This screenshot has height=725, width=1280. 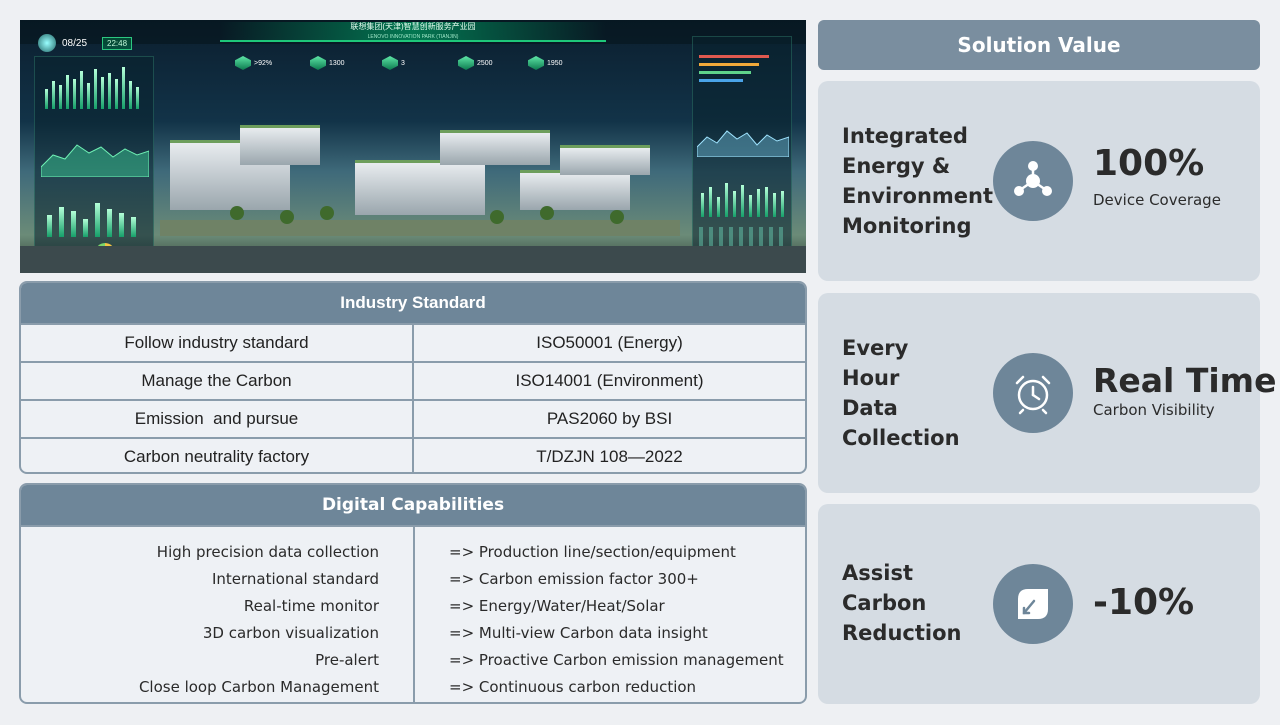 I want to click on title-line: Hour, so click(x=871, y=378).